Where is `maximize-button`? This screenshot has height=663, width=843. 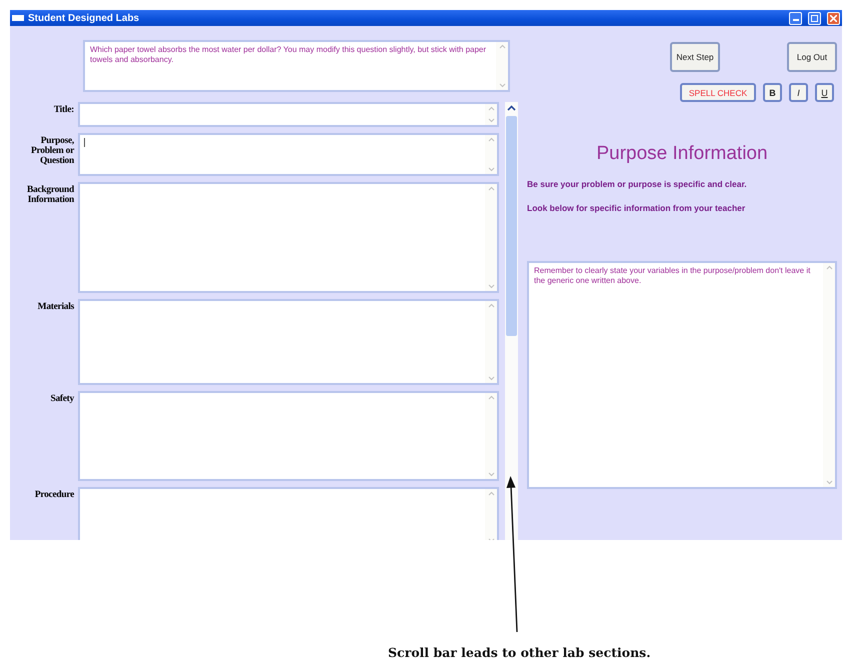 maximize-button is located at coordinates (814, 18).